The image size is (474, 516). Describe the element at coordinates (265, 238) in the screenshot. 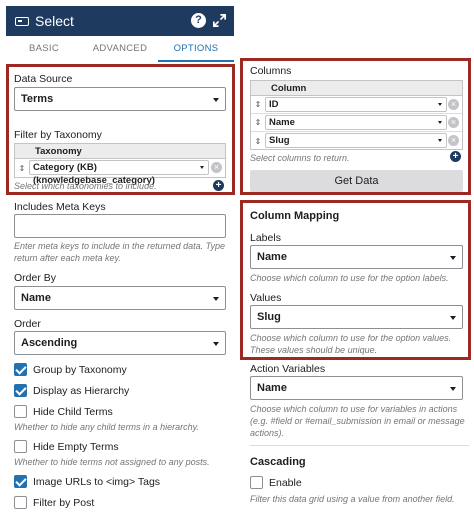

I see `labels-label: Labels` at that location.